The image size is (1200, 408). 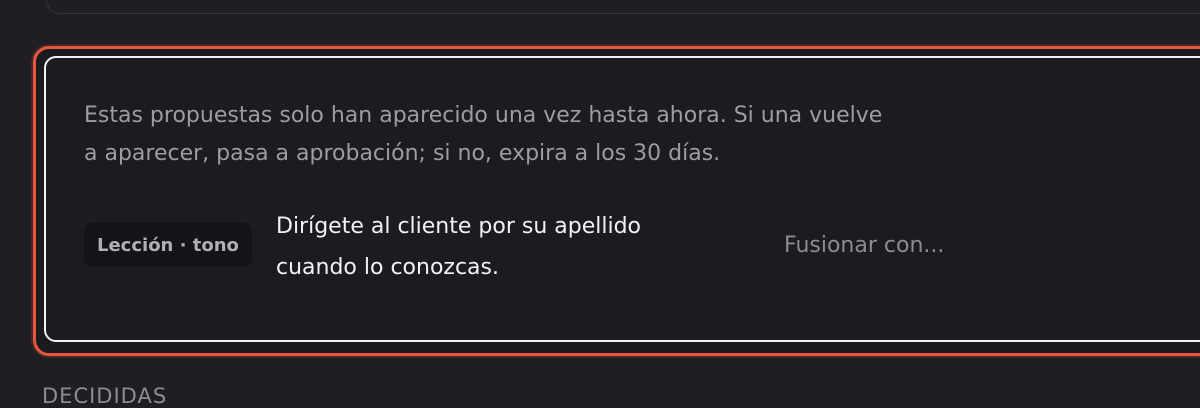 What do you see at coordinates (168, 245) in the screenshot?
I see `lesson-tone-badge: Lección · tono` at bounding box center [168, 245].